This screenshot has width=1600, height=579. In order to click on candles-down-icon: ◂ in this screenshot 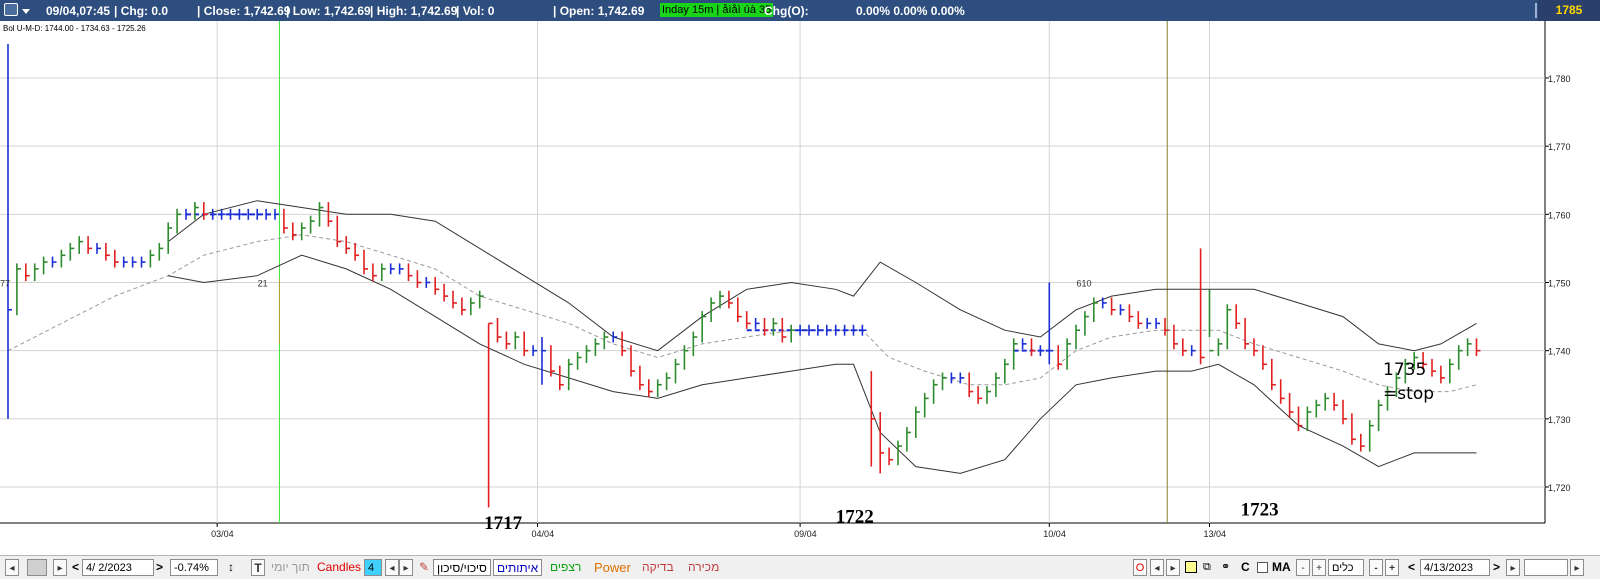, I will do `click(392, 567)`.